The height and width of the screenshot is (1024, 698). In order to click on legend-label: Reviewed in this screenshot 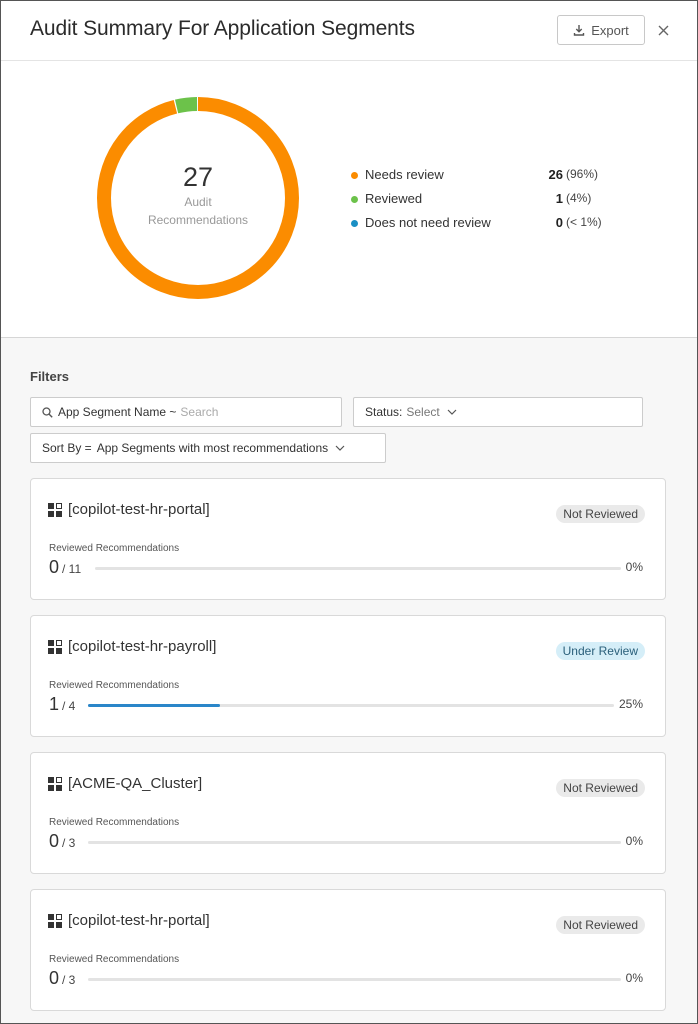, I will do `click(394, 198)`.